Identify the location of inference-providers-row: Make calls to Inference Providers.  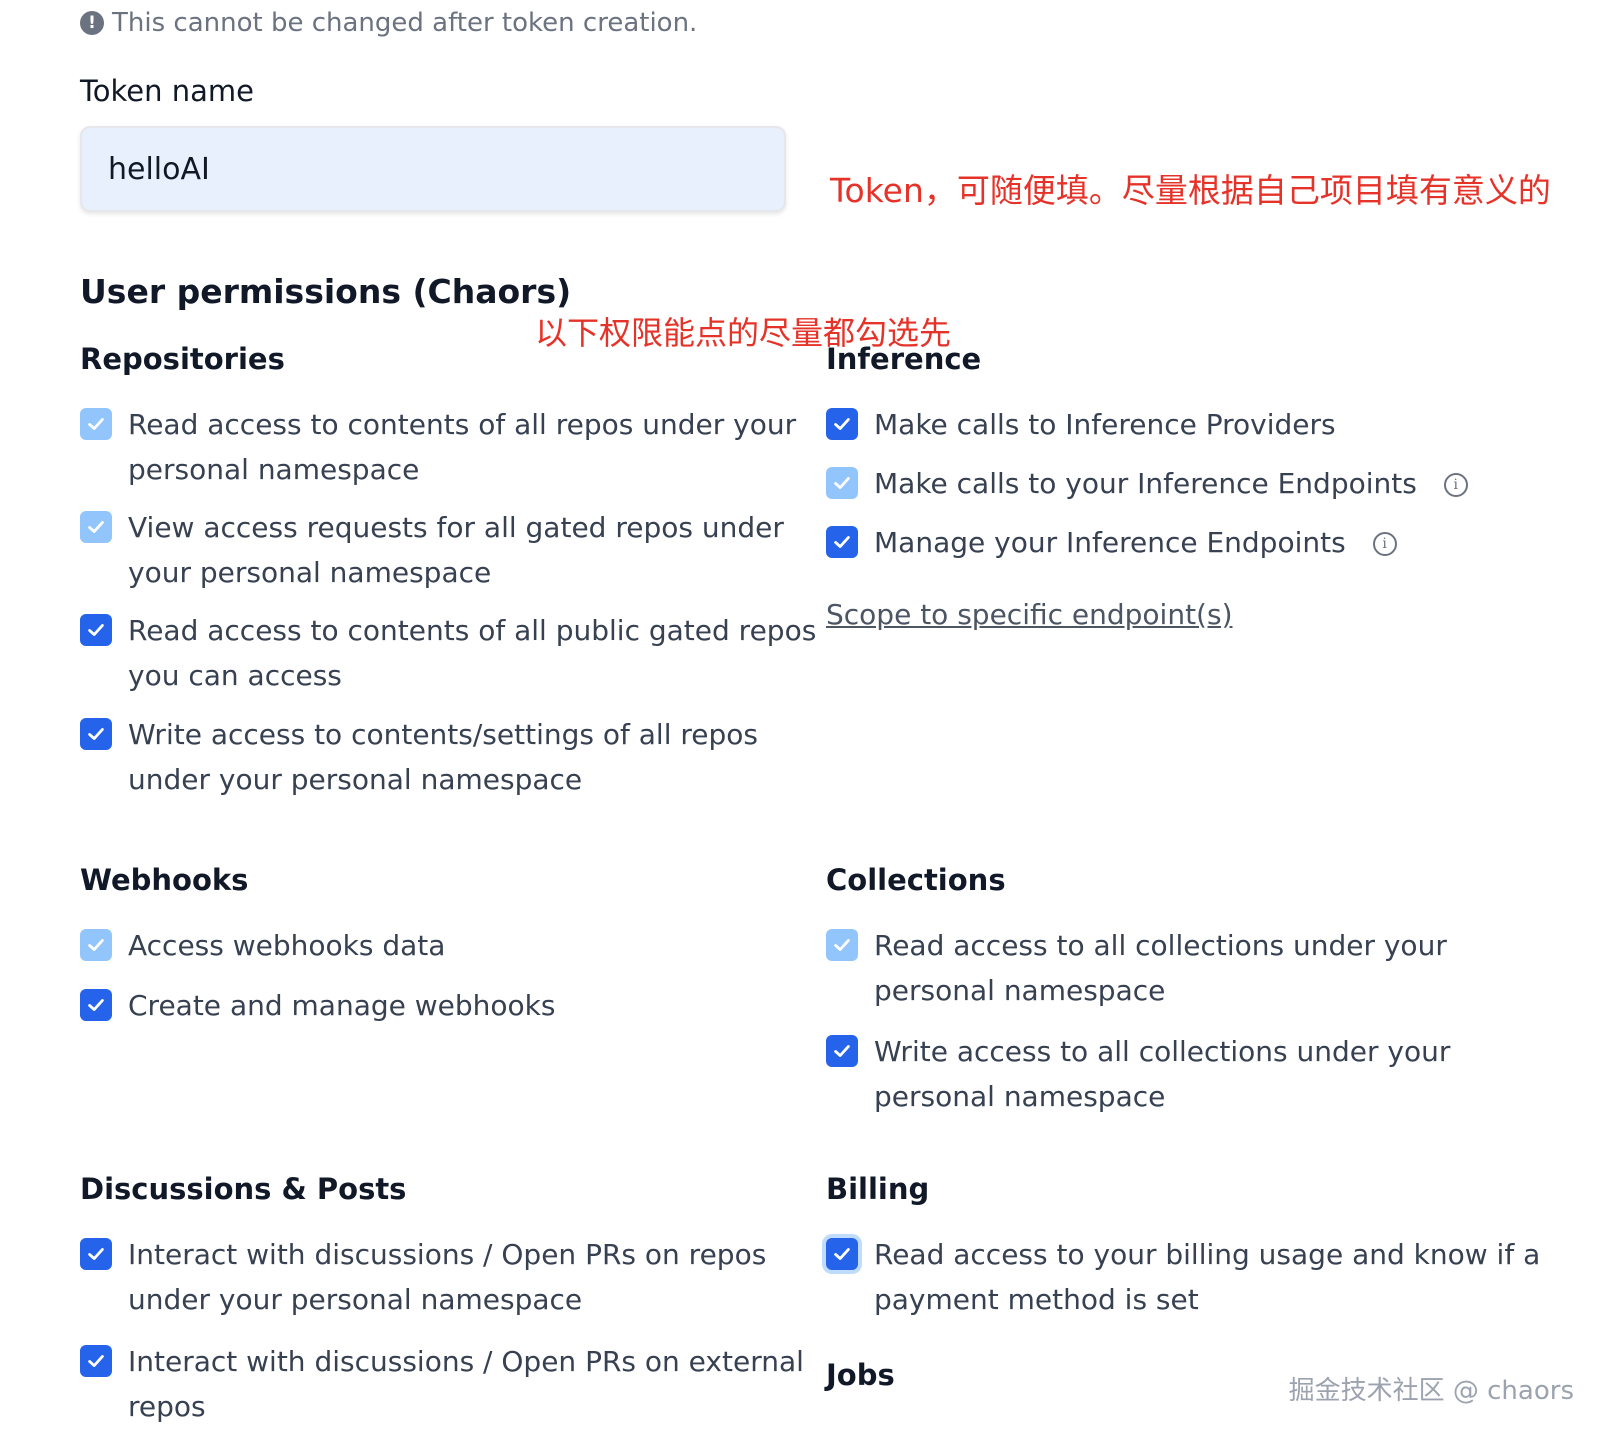
(1081, 424).